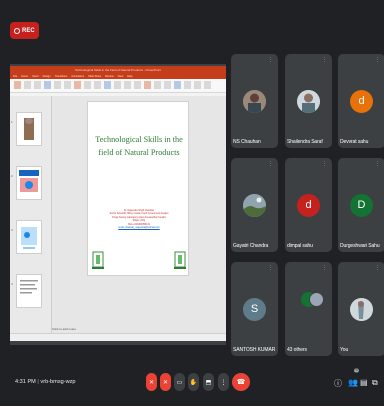 The width and height of the screenshot is (384, 414). Describe the element at coordinates (17, 30) in the screenshot. I see `record-icon` at that location.